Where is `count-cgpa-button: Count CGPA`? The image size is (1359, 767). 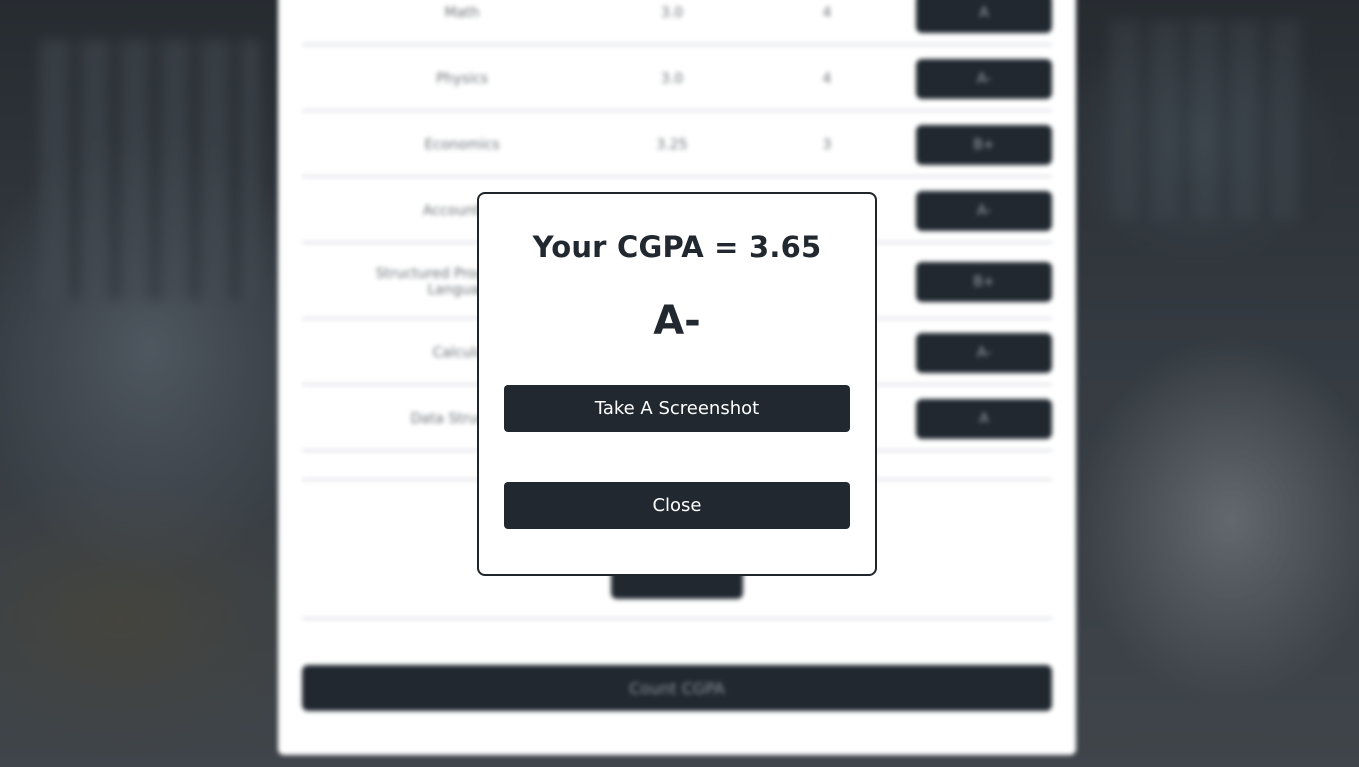 count-cgpa-button: Count CGPA is located at coordinates (677, 688).